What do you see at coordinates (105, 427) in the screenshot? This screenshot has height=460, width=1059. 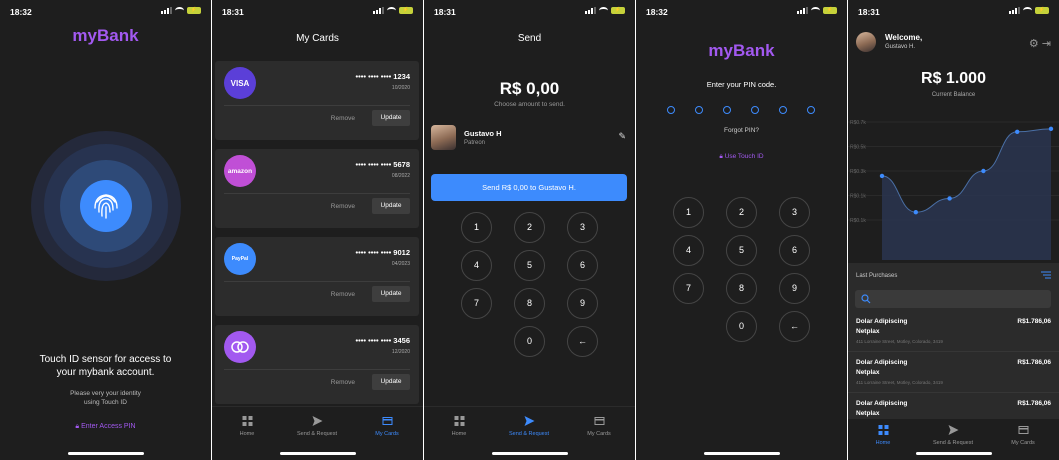 I see `enter-pin-link: 🔒︎ Enter Access PIN` at bounding box center [105, 427].